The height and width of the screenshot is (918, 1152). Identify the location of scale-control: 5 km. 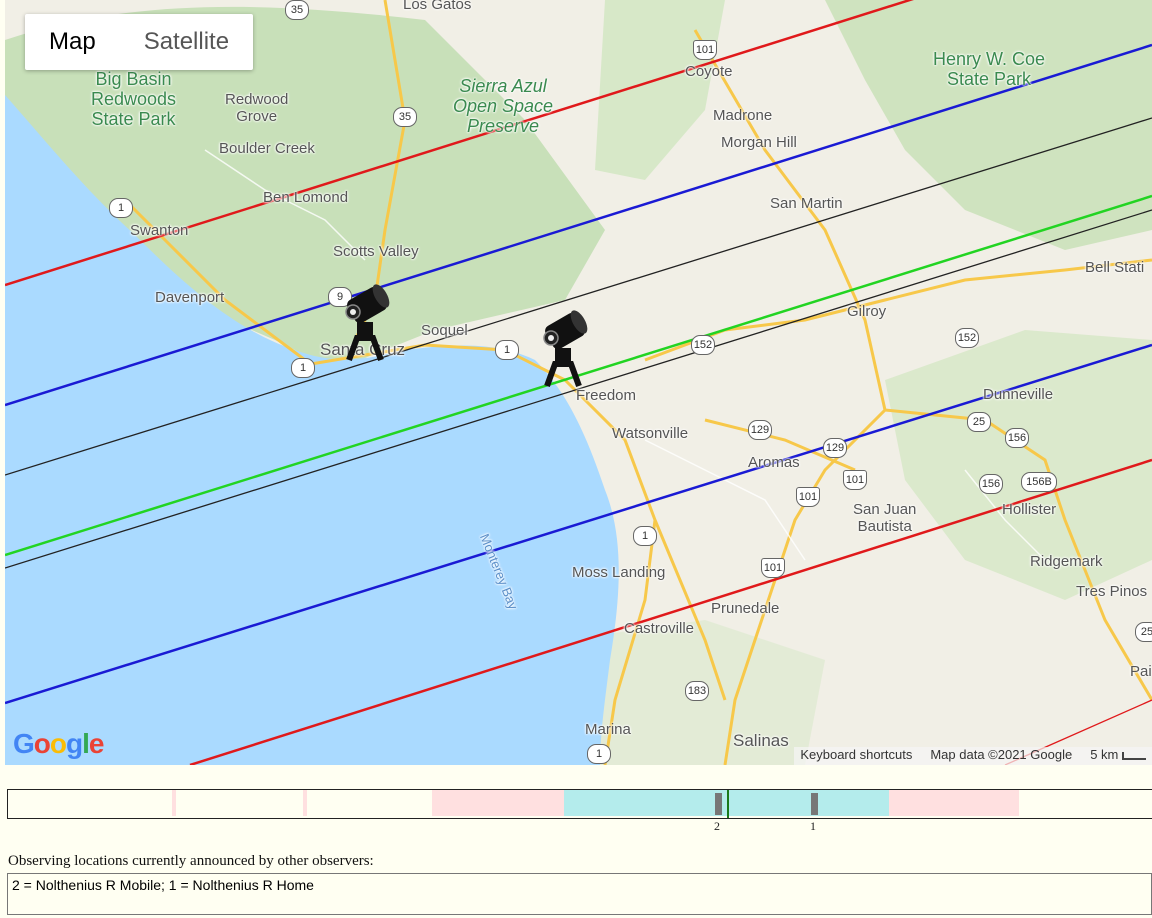
(1118, 756).